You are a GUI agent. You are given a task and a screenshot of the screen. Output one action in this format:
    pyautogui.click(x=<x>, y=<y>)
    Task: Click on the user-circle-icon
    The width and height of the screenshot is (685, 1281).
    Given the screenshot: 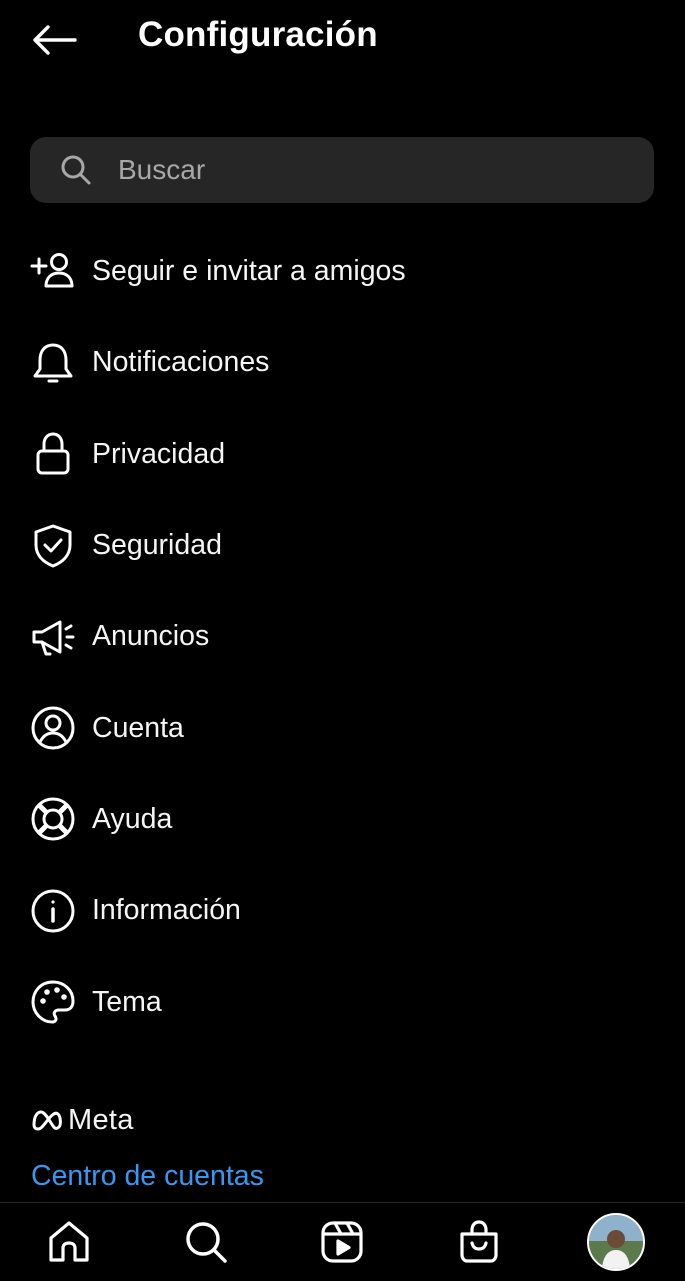 What is the action you would take?
    pyautogui.click(x=53, y=728)
    